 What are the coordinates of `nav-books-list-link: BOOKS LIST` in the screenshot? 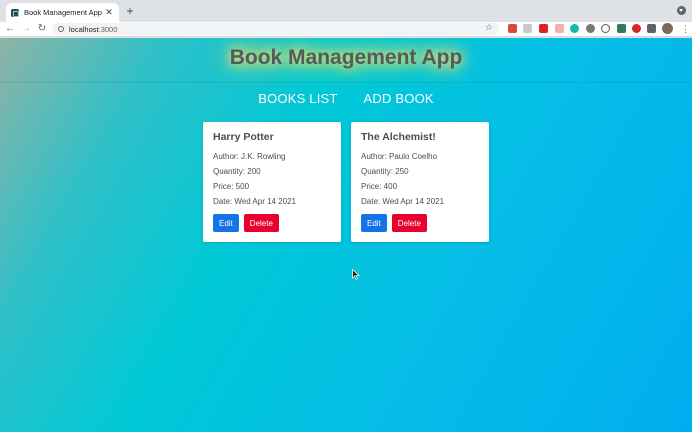 It's located at (297, 98).